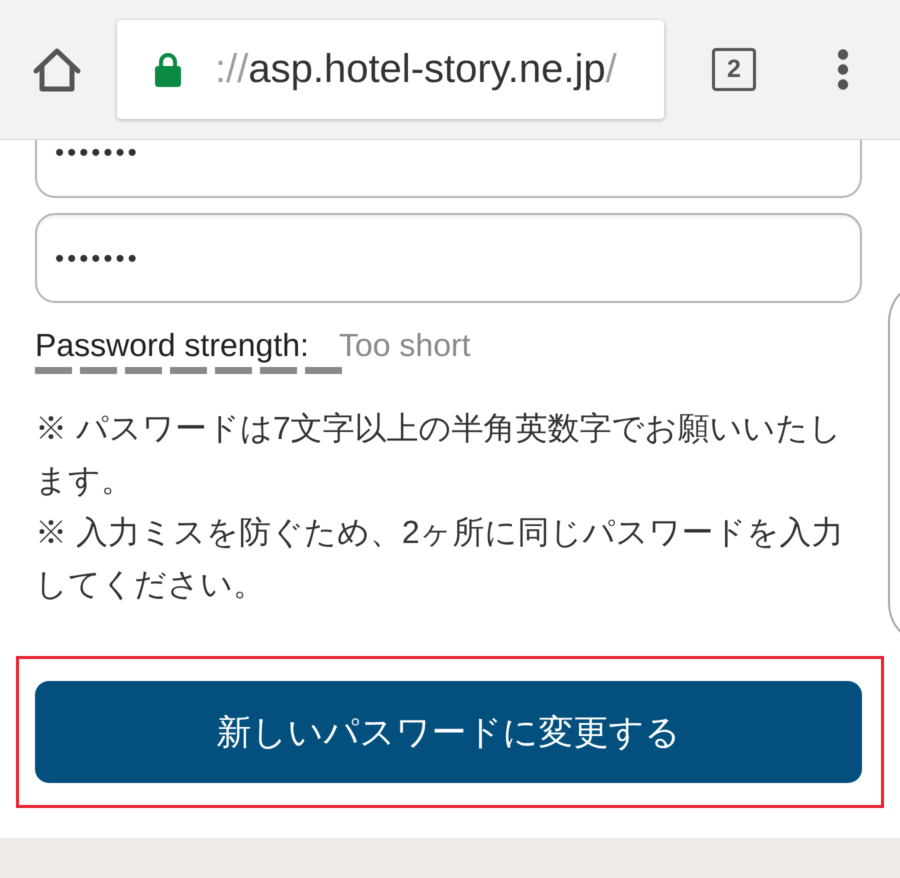  What do you see at coordinates (440, 558) in the screenshot?
I see `note-text: ※ 入力ミスを防ぐため、2ヶ所に同じパスワードを入力してください。` at bounding box center [440, 558].